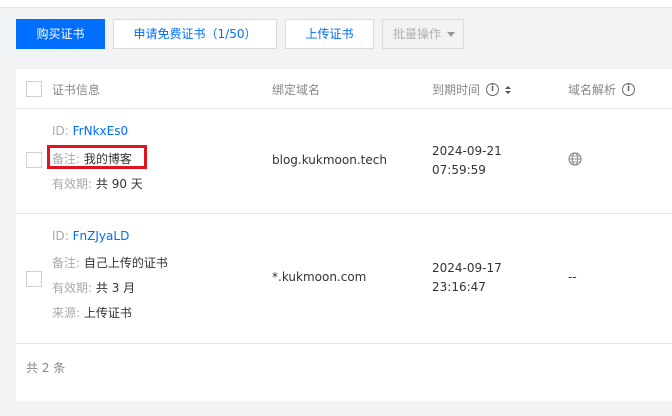 The width and height of the screenshot is (672, 416). What do you see at coordinates (459, 287) in the screenshot?
I see `expire-time: 23:16:47` at bounding box center [459, 287].